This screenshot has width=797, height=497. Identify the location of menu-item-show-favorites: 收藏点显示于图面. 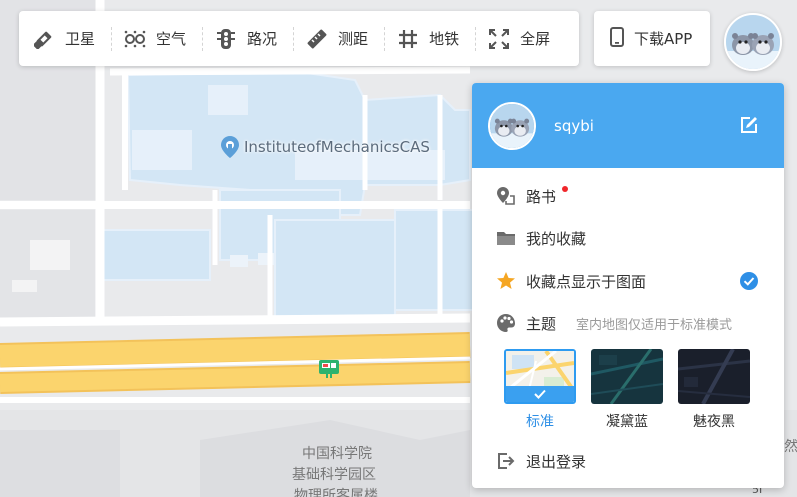
(628, 281).